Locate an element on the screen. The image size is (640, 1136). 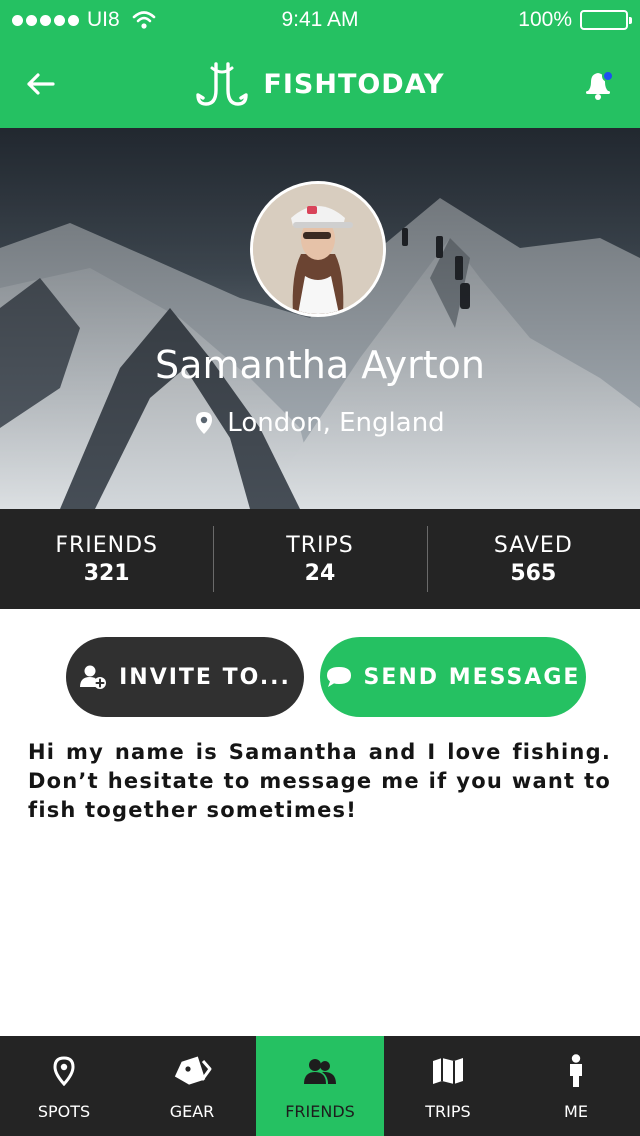
tab-me: ME is located at coordinates (576, 1086).